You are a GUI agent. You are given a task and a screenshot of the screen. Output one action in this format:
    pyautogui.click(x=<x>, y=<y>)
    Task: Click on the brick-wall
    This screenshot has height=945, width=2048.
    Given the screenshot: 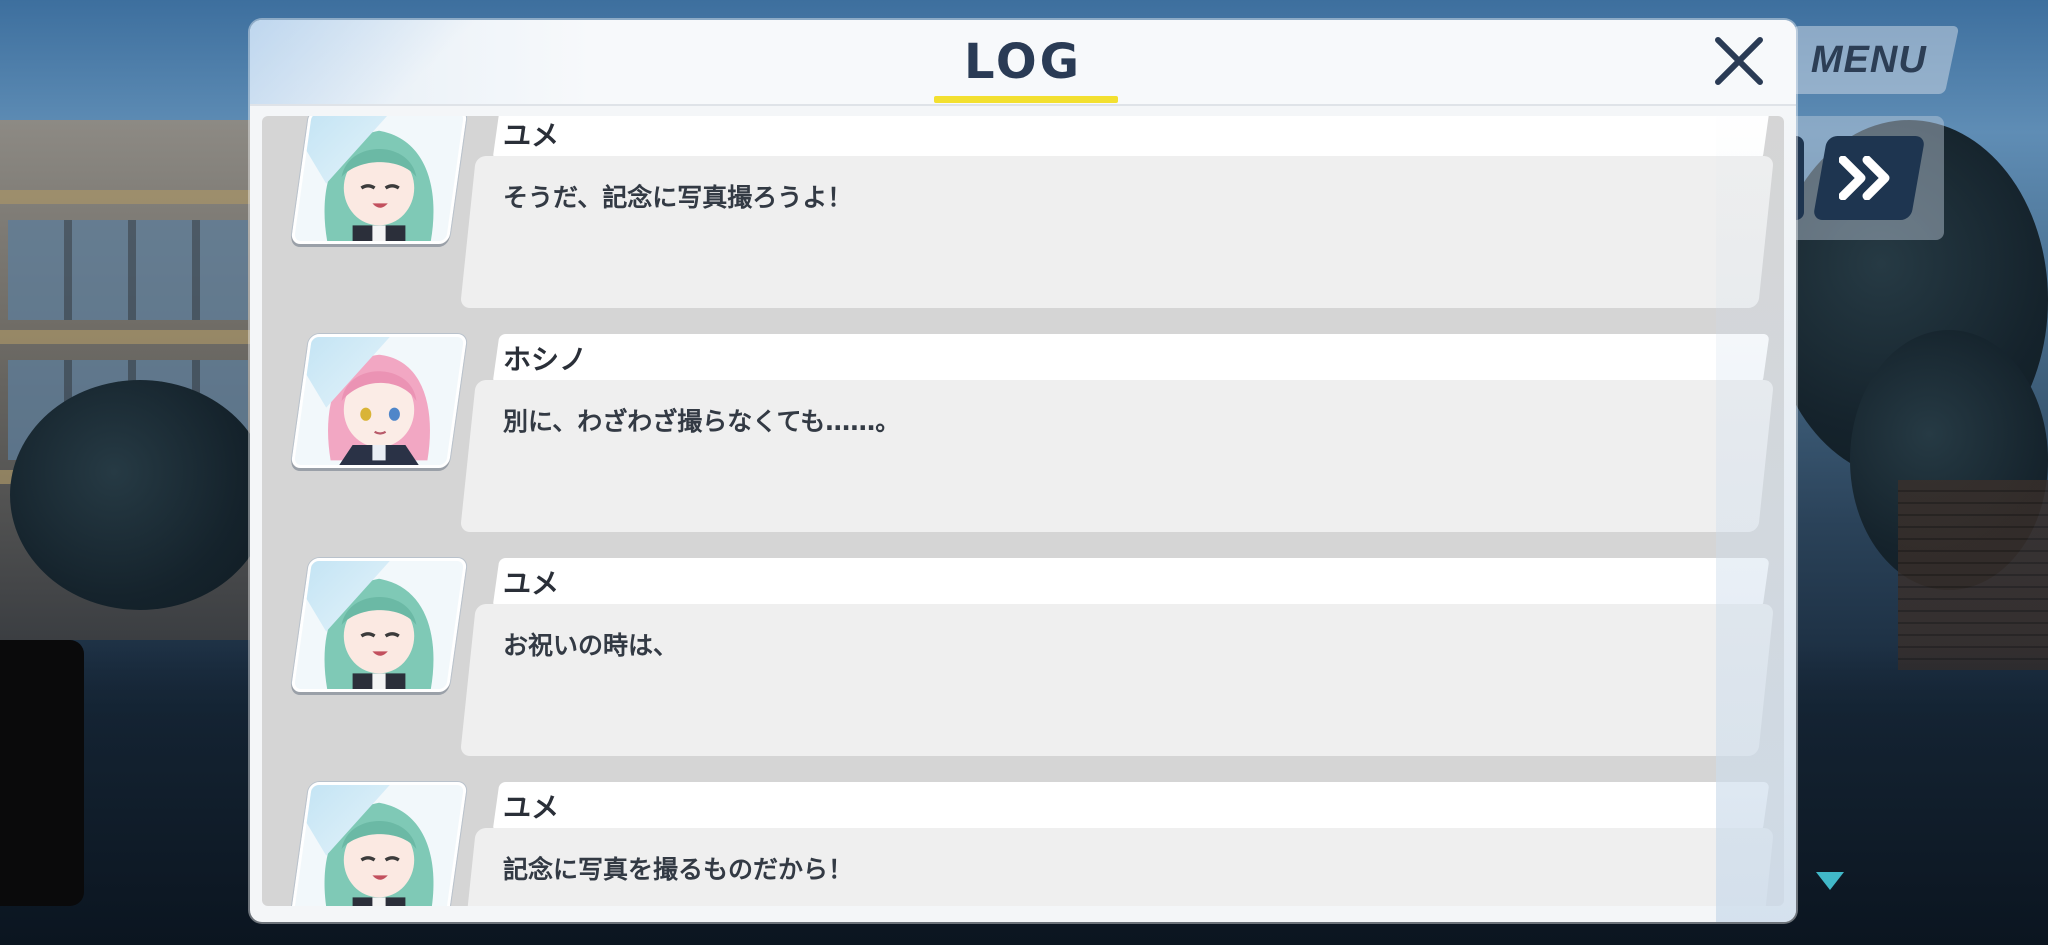 What is the action you would take?
    pyautogui.click(x=1973, y=575)
    